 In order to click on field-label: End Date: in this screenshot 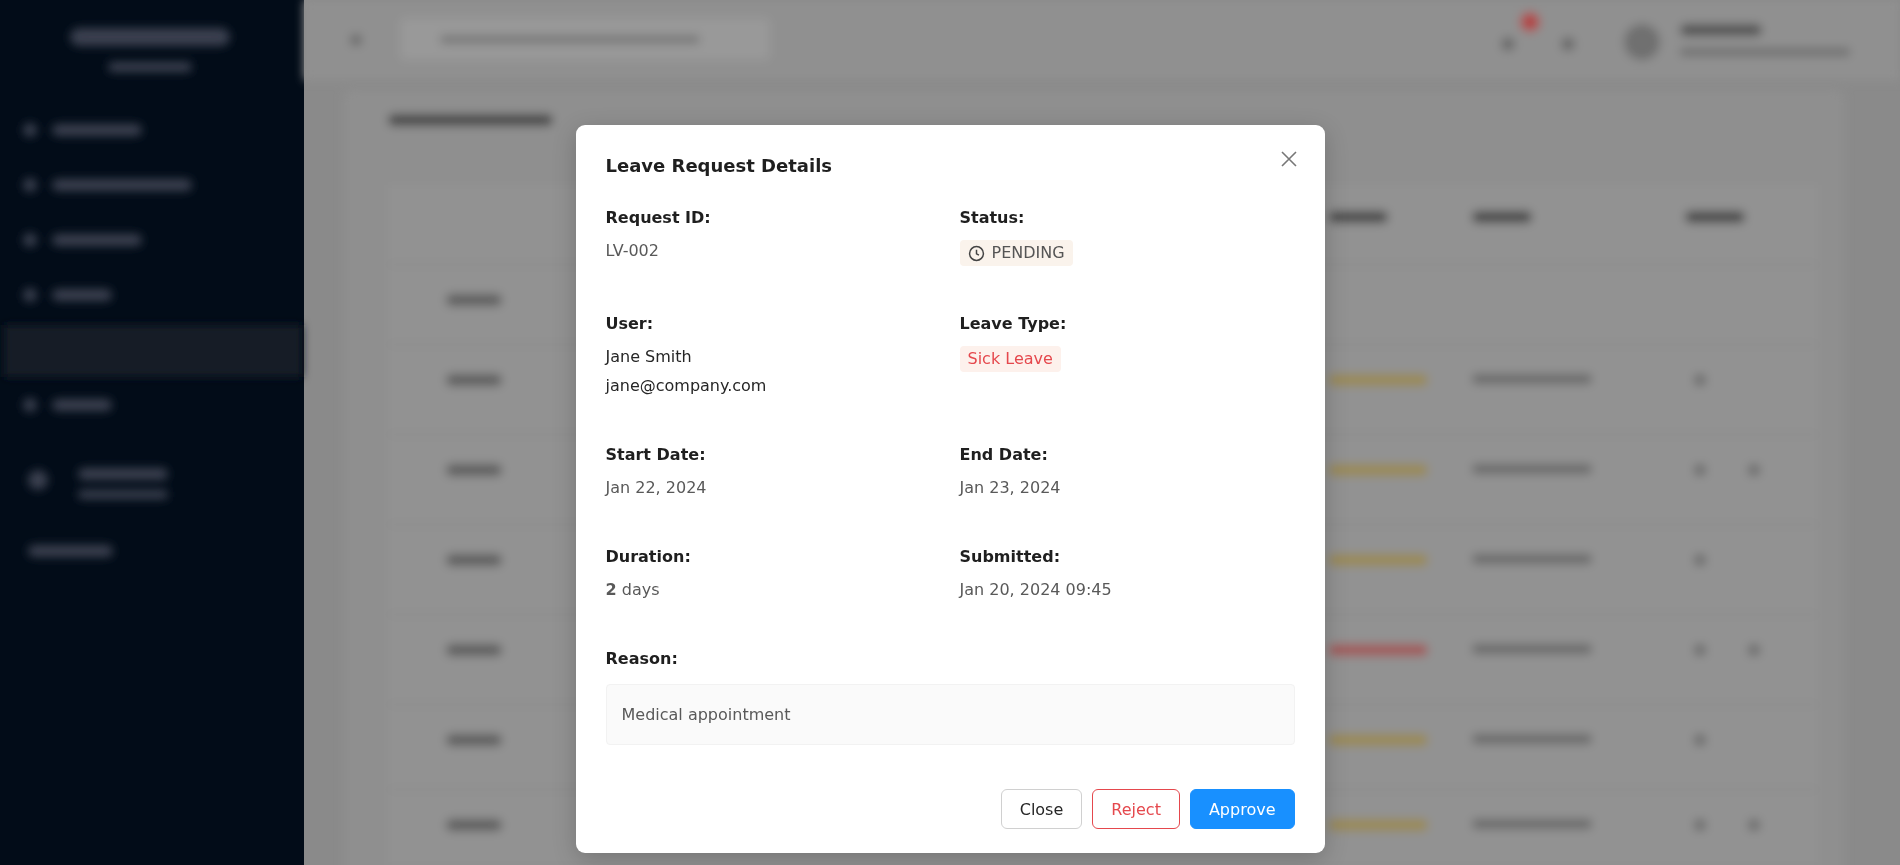, I will do `click(1003, 454)`.